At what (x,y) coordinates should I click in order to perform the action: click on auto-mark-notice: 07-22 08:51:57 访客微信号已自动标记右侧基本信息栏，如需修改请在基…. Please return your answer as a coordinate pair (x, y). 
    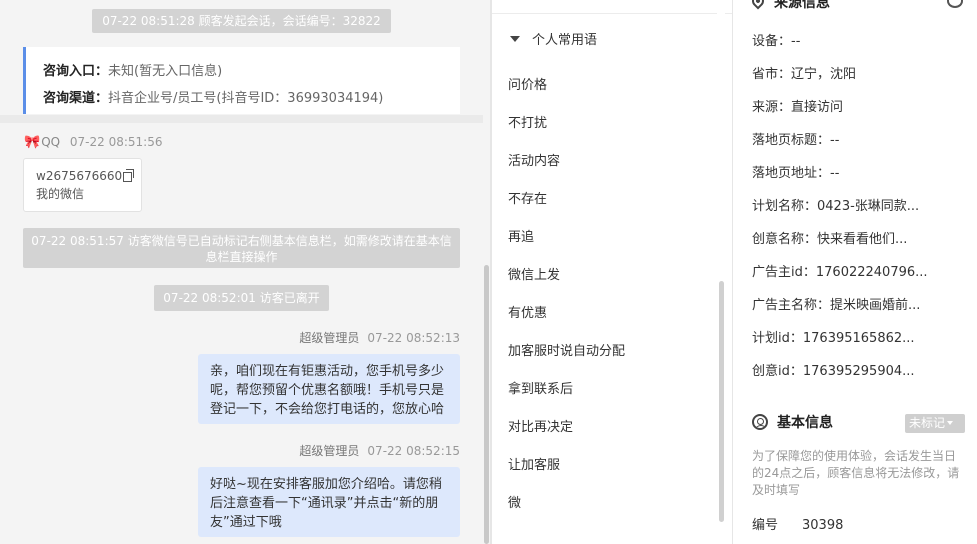
    Looking at the image, I should click on (241, 248).